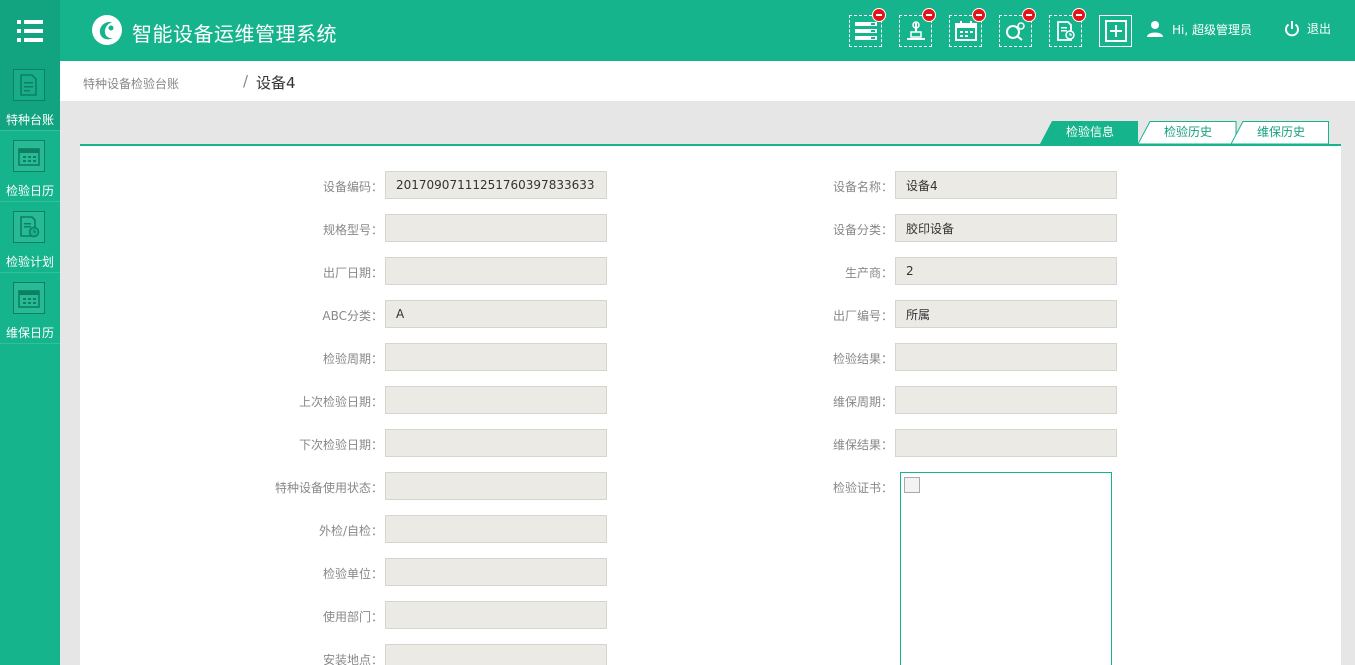 This screenshot has height=665, width=1355. I want to click on list-icon, so click(865, 31).